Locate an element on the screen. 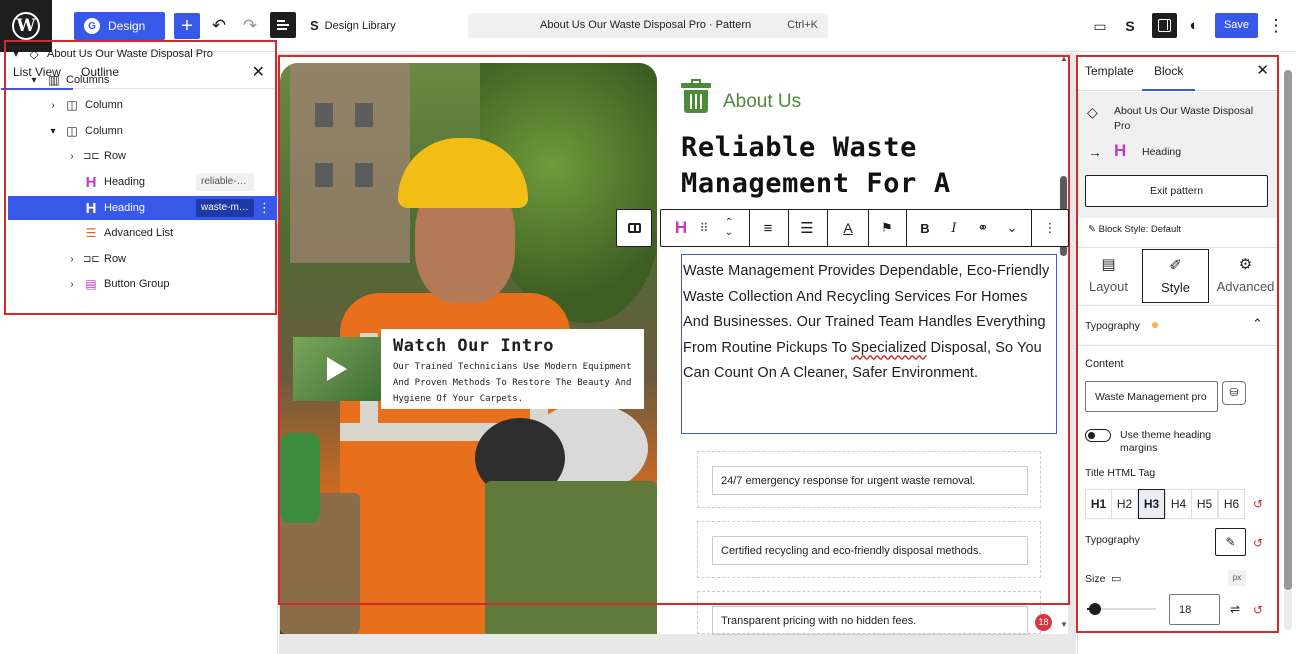  play-icon is located at coordinates (337, 369).